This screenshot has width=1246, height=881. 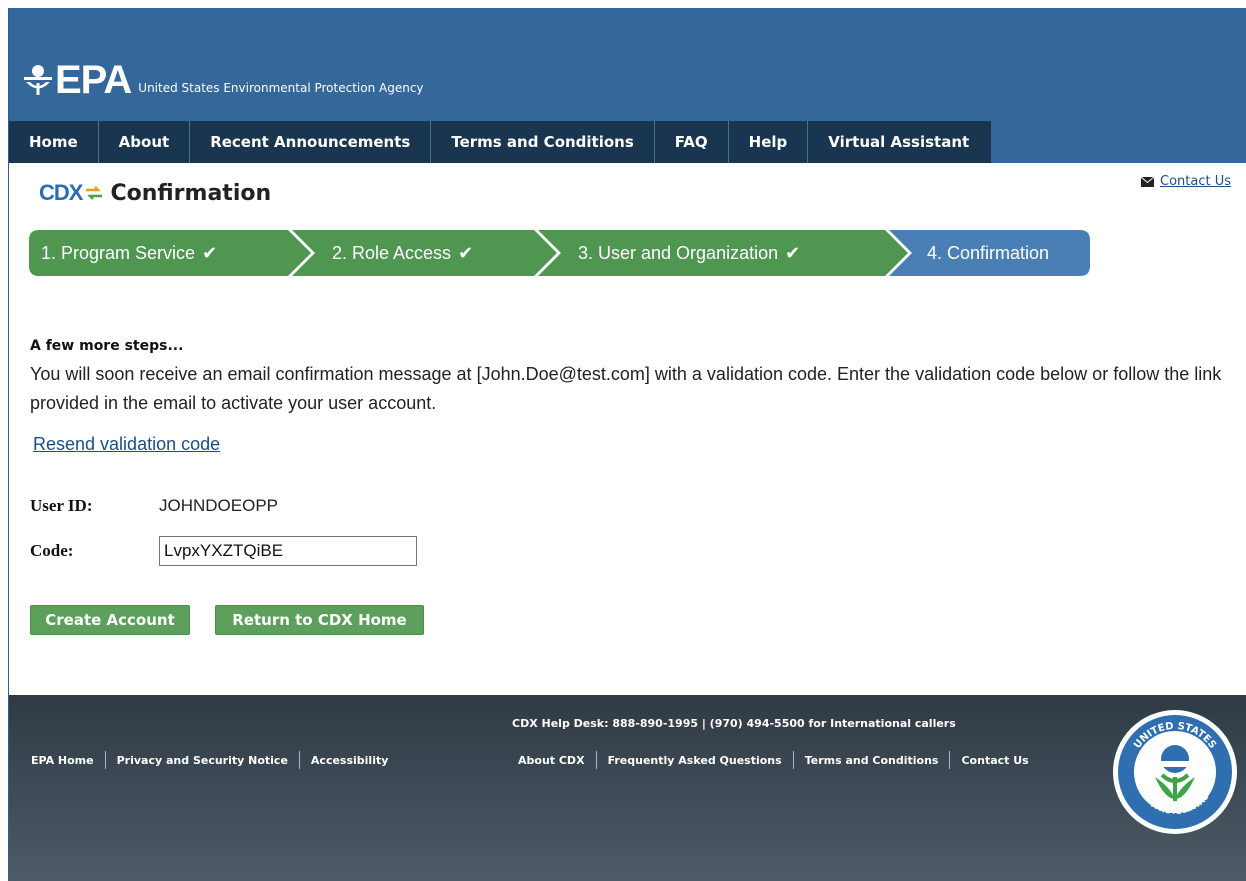 I want to click on step-4: 4. Confirmation, so click(x=988, y=253).